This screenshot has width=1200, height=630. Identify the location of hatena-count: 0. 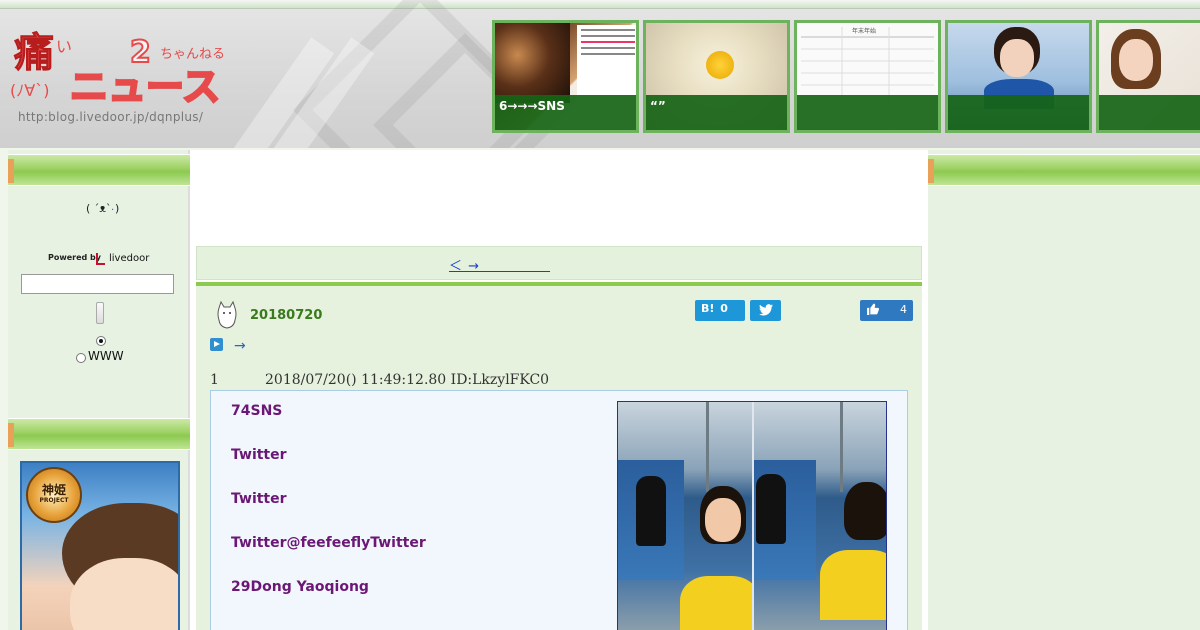
(724, 308).